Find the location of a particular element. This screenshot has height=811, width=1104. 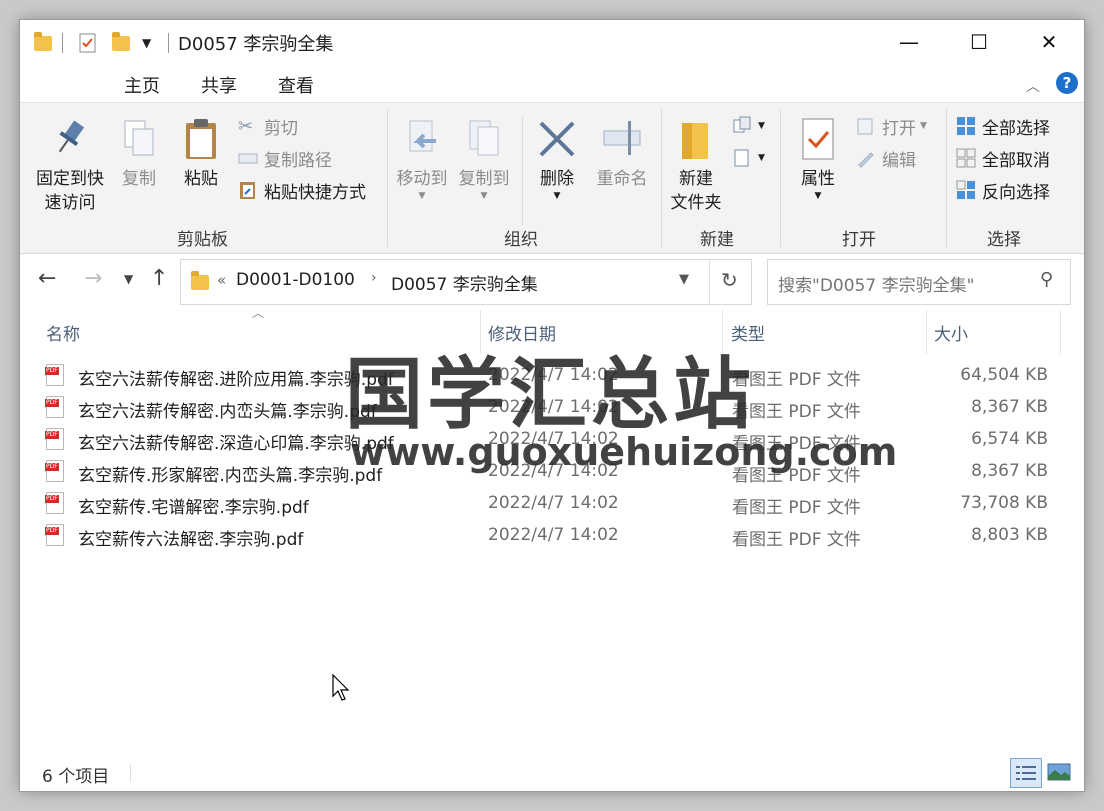

column-header-size: 大小 is located at coordinates (951, 332).